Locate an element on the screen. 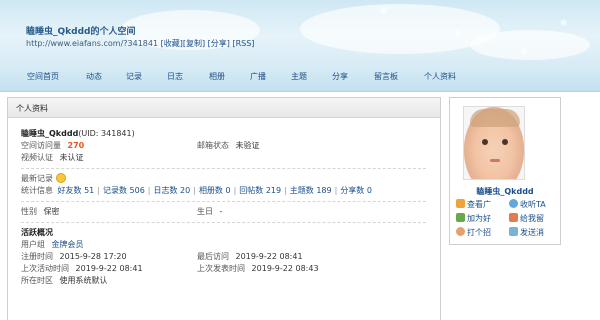 The height and width of the screenshot is (320, 600). collect-link: [收藏] is located at coordinates (172, 43).